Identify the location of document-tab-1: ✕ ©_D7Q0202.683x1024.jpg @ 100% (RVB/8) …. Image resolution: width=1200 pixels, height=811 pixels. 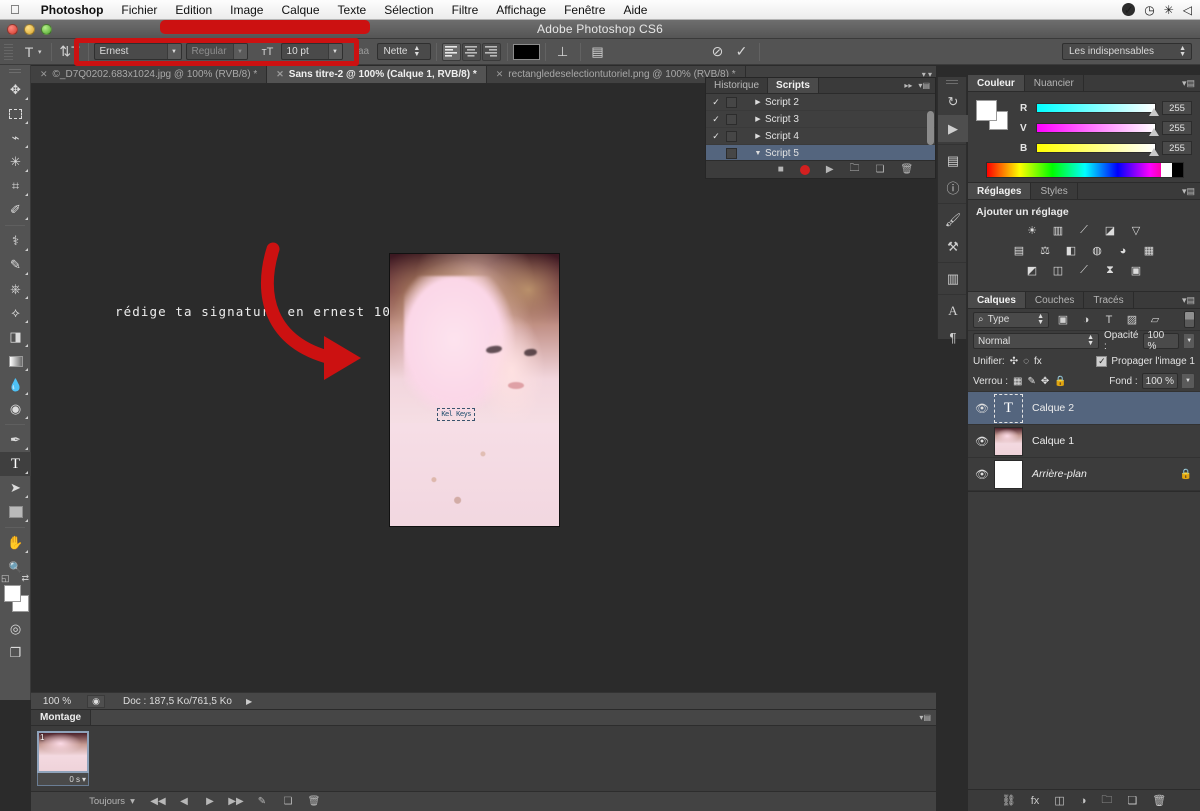
(149, 74).